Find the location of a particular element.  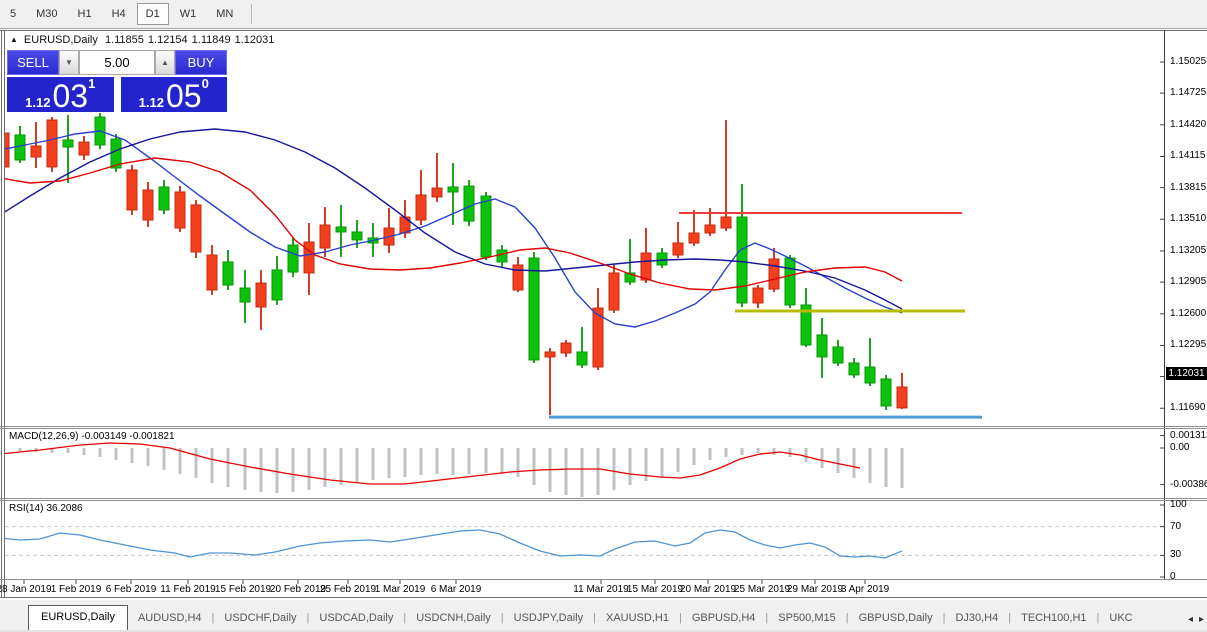

rsi-value: 36.2086 is located at coordinates (64, 508).